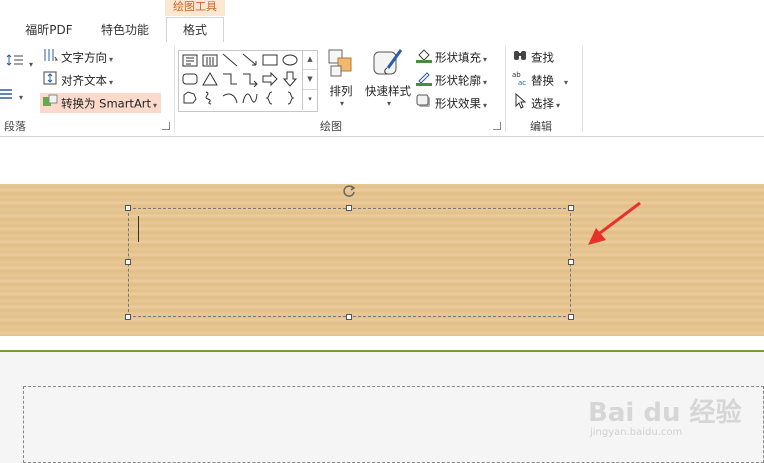  I want to click on selected-text-box, so click(349, 262).